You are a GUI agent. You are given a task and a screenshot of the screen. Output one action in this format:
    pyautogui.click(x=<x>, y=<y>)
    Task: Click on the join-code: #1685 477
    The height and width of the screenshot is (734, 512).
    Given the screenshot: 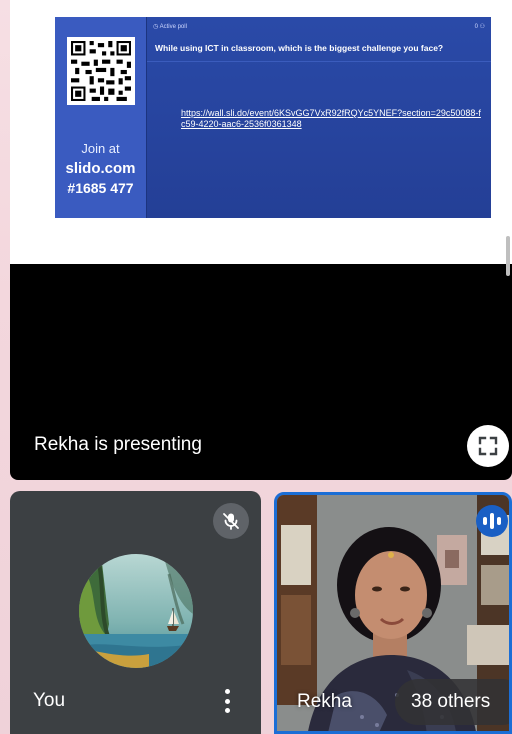 What is the action you would take?
    pyautogui.click(x=100, y=188)
    